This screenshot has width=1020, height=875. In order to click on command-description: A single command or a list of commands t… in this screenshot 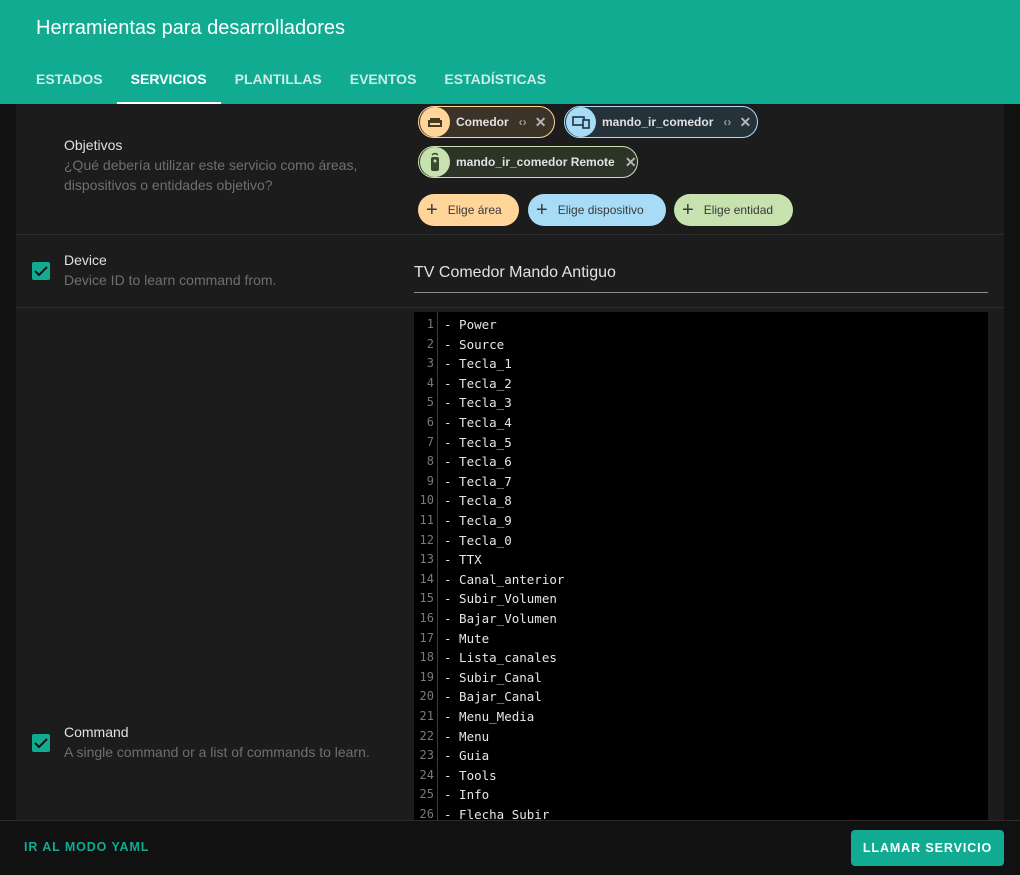, I will do `click(217, 752)`.